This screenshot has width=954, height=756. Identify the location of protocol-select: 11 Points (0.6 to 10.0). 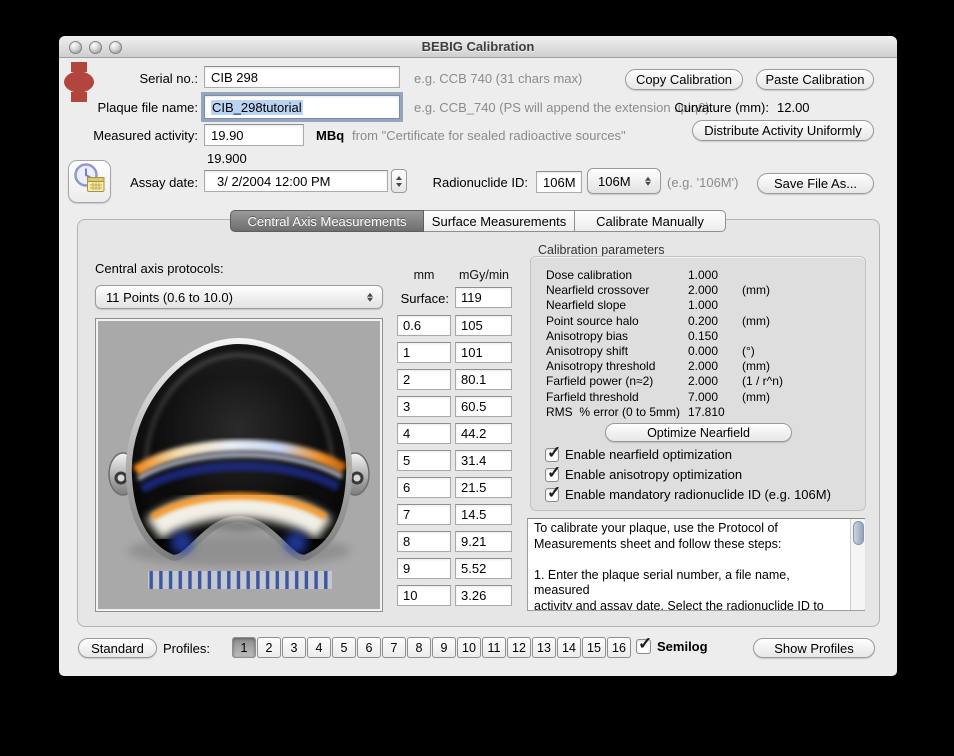
(239, 297).